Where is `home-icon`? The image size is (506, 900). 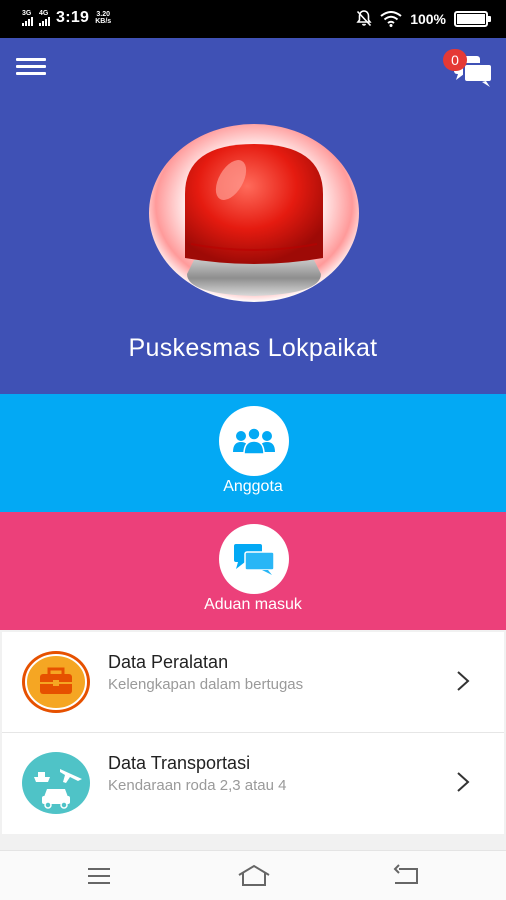 home-icon is located at coordinates (254, 876).